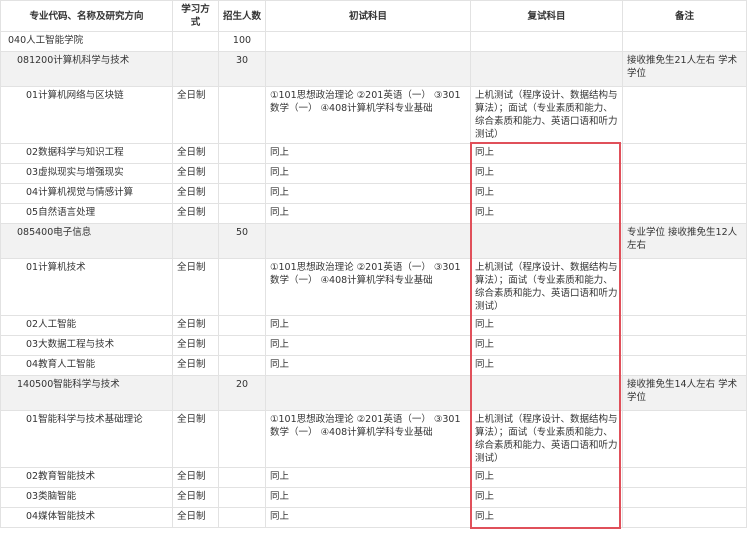 This screenshot has height=534, width=750. What do you see at coordinates (373, 393) in the screenshot?
I see `major-row: 140500智能科学与技术 20 接收推免生14人左右 学术学位` at bounding box center [373, 393].